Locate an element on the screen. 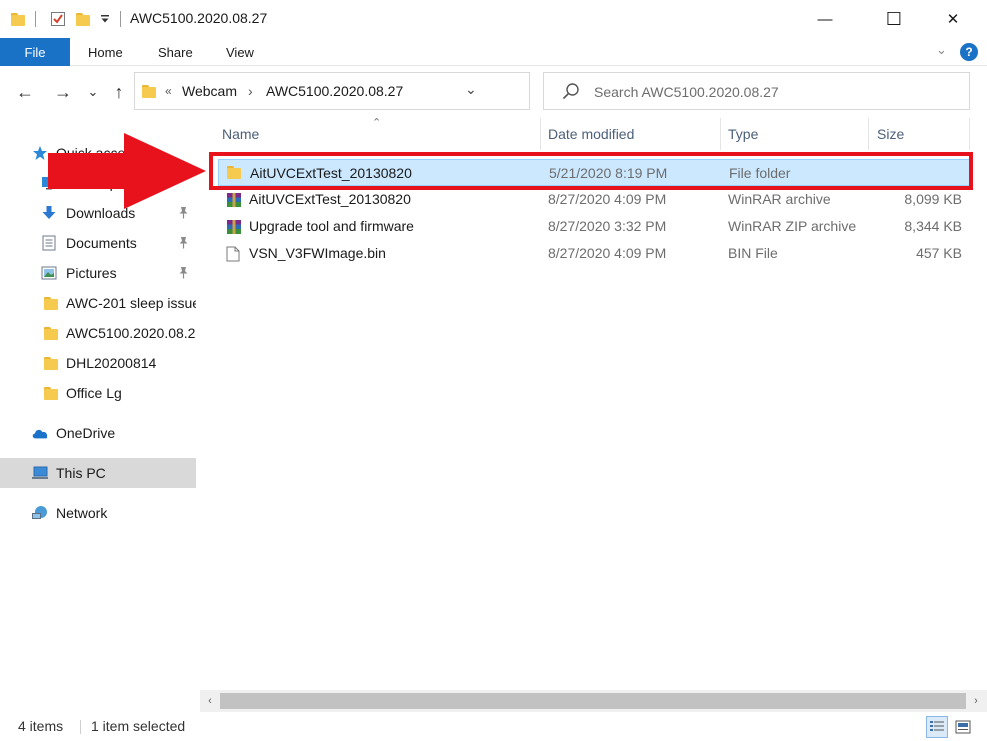  nav-item-label: Desktop is located at coordinates (92, 183).